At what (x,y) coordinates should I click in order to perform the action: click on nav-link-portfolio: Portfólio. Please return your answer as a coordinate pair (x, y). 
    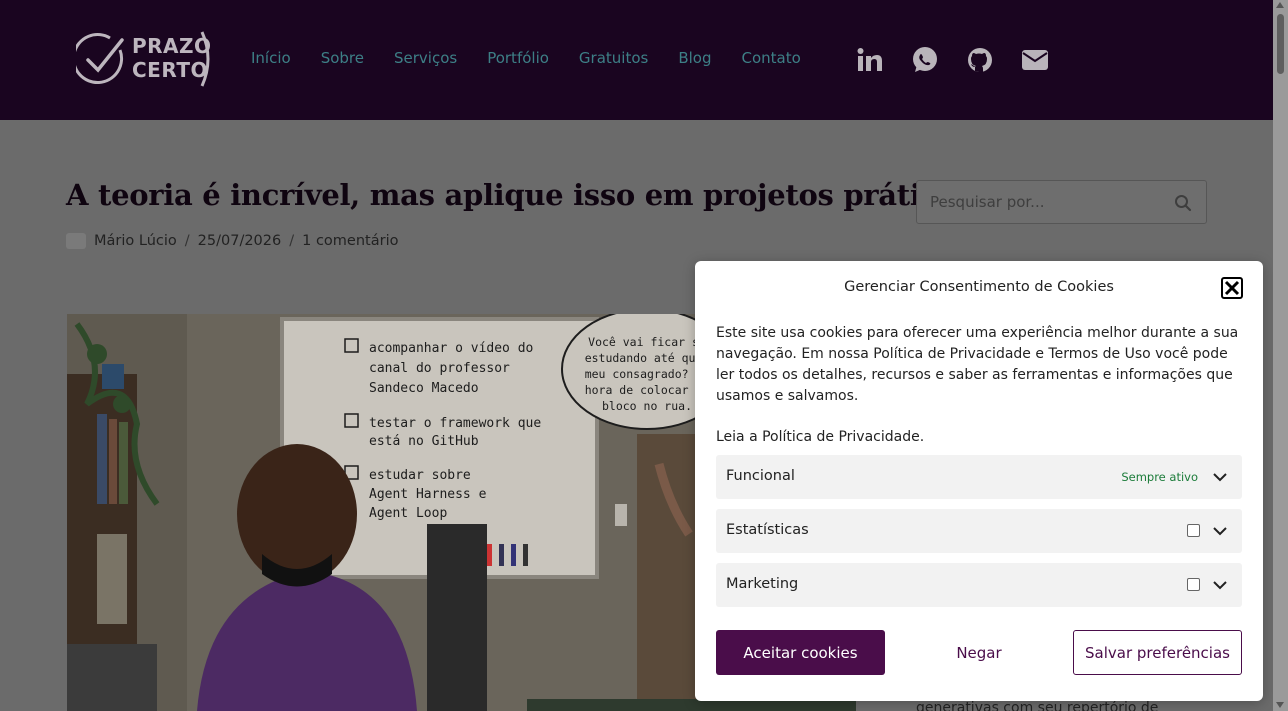
    Looking at the image, I should click on (518, 58).